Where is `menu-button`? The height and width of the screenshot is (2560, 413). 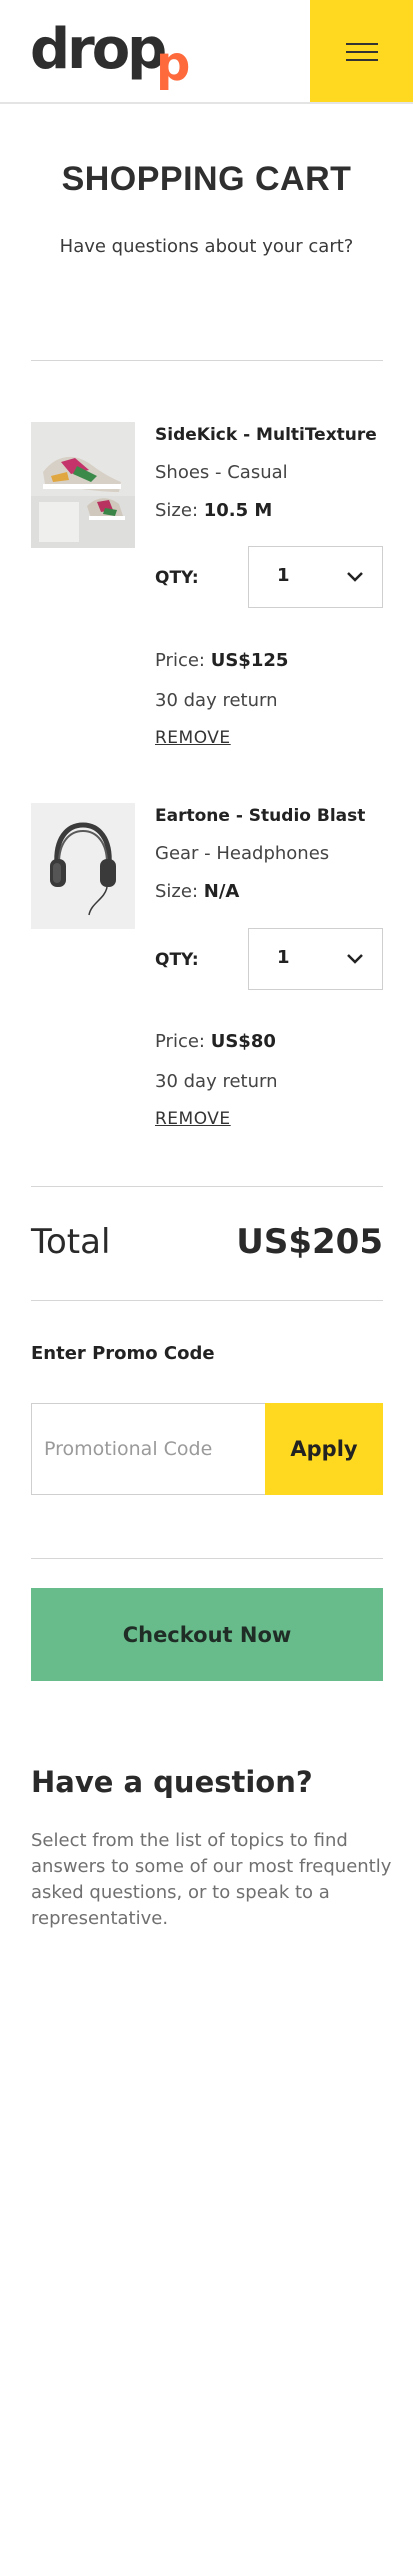 menu-button is located at coordinates (361, 51).